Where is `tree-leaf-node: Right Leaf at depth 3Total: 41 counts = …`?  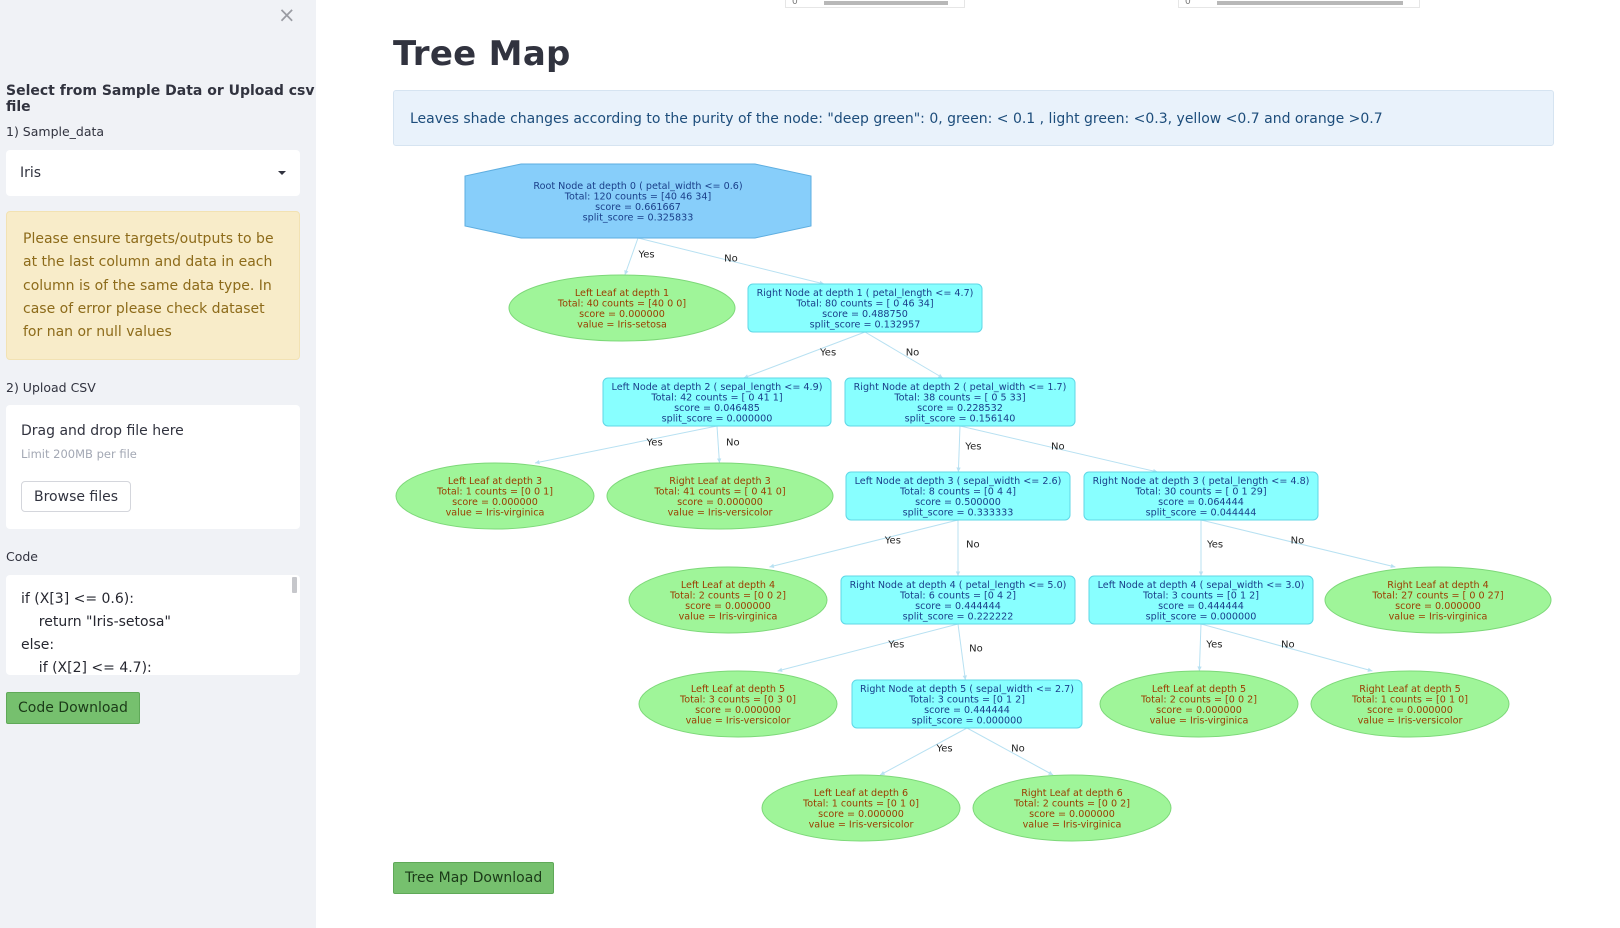 tree-leaf-node: Right Leaf at depth 3Total: 41 counts = … is located at coordinates (720, 496).